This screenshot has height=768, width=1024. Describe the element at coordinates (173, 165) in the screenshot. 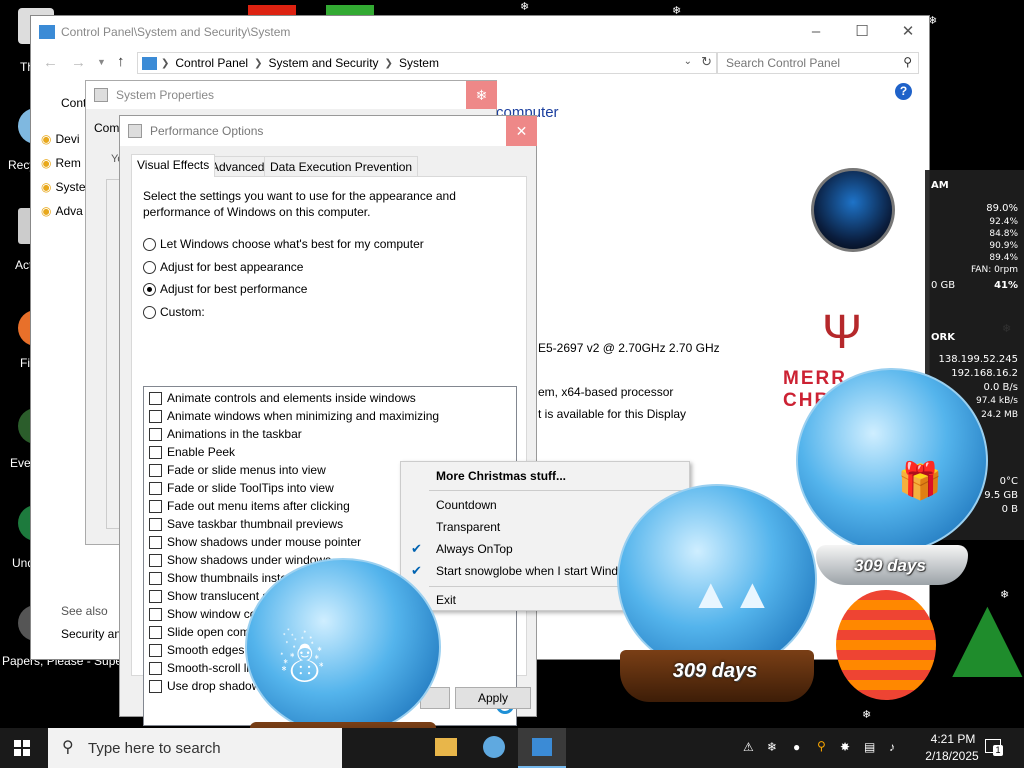

I see `tab-visual-effects: Visual Effects` at that location.